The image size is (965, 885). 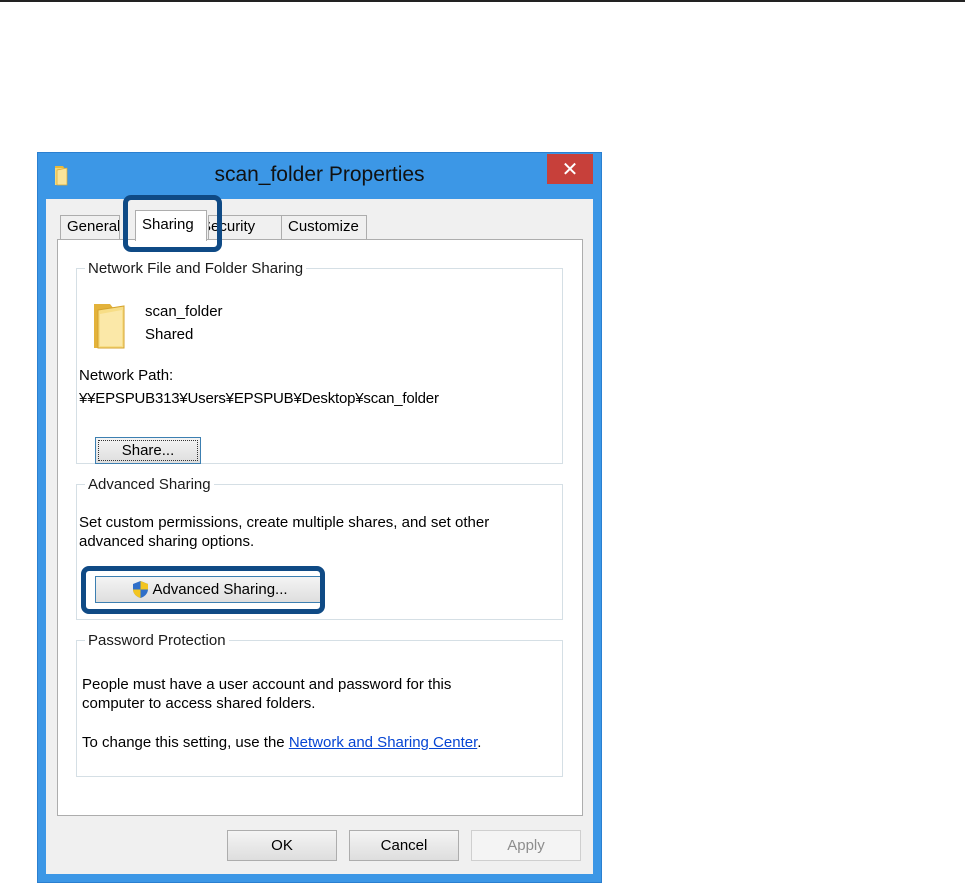 What do you see at coordinates (482, 1) in the screenshot?
I see `top-divider` at bounding box center [482, 1].